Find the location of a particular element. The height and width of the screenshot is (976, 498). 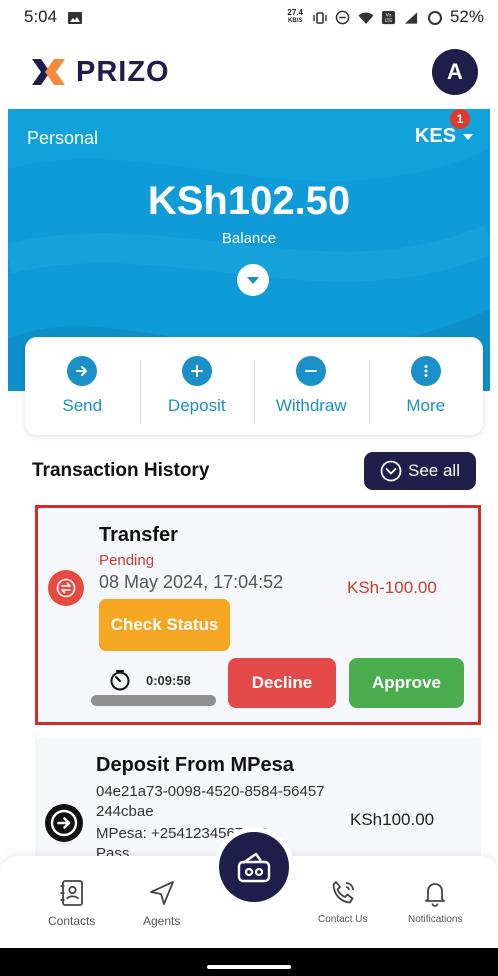

countdown-progress is located at coordinates (153, 700).